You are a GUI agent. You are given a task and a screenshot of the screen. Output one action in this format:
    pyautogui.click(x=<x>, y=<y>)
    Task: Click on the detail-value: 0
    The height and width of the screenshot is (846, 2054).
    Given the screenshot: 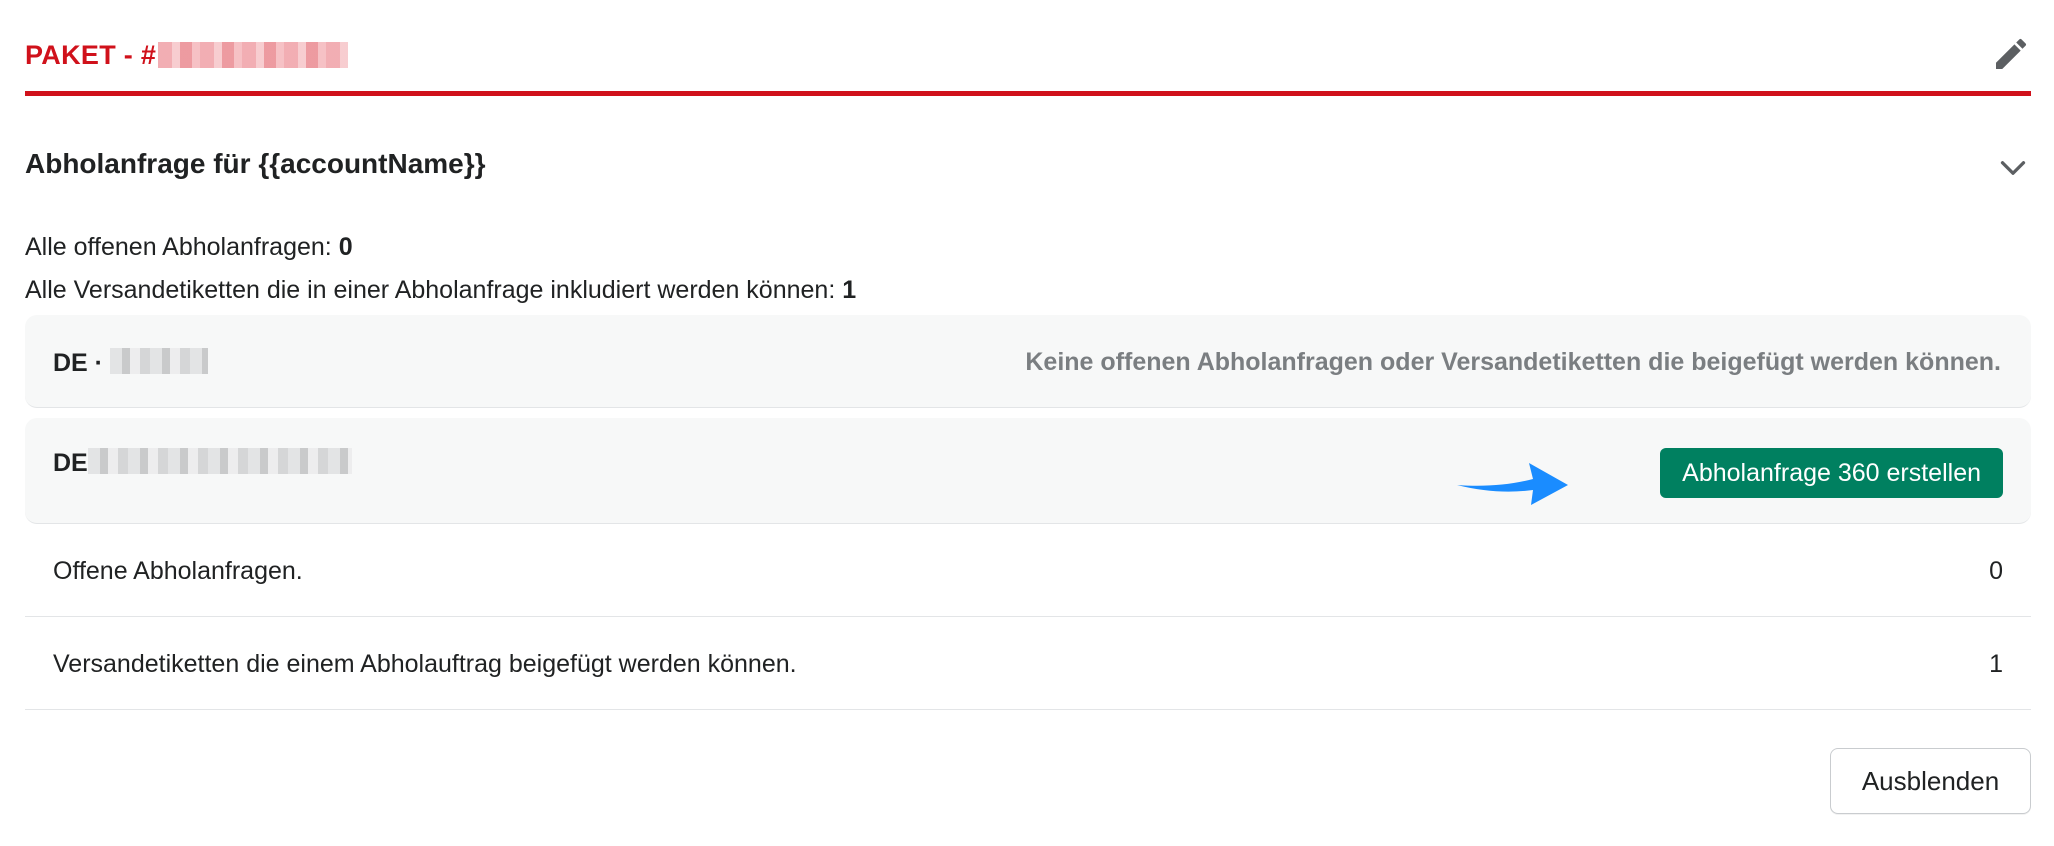 What is the action you would take?
    pyautogui.click(x=1996, y=571)
    